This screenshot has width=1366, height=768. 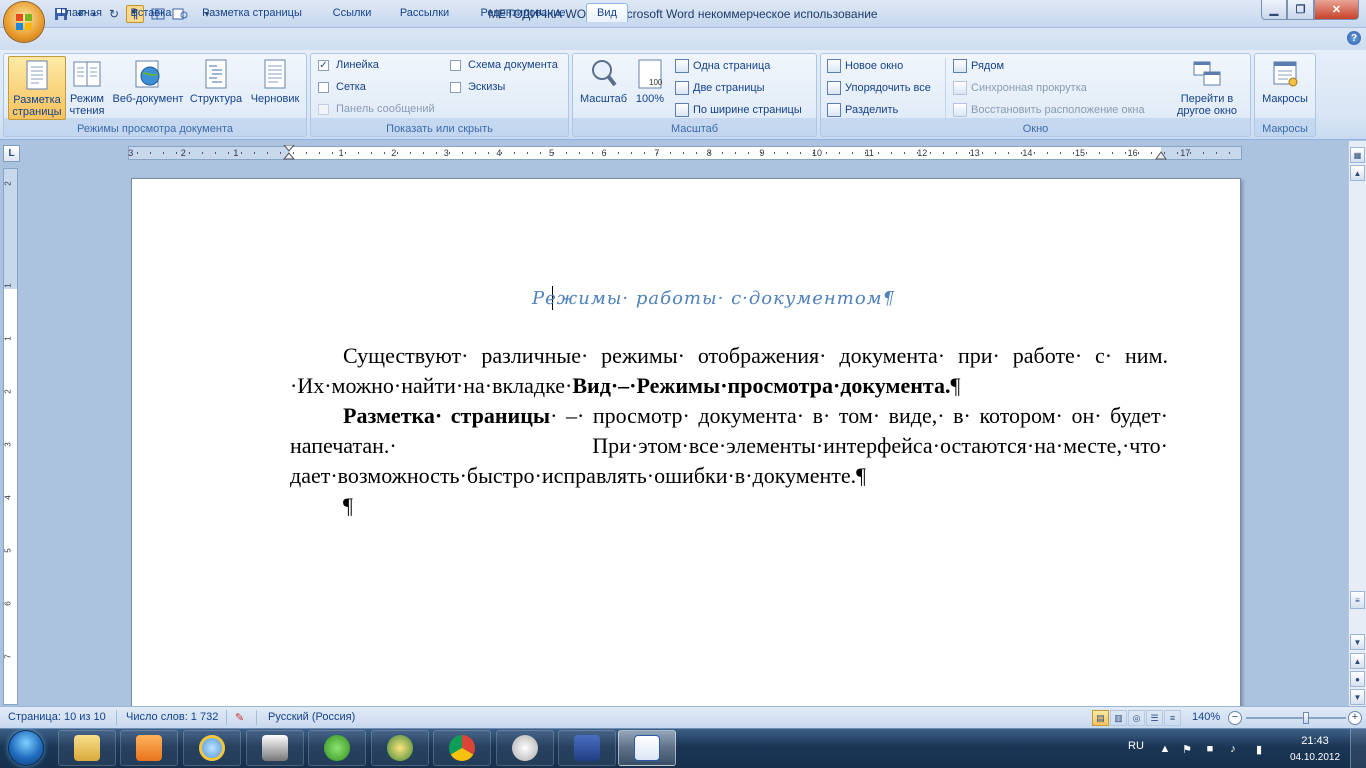 I want to click on split-button: Разделить, so click(x=862, y=110).